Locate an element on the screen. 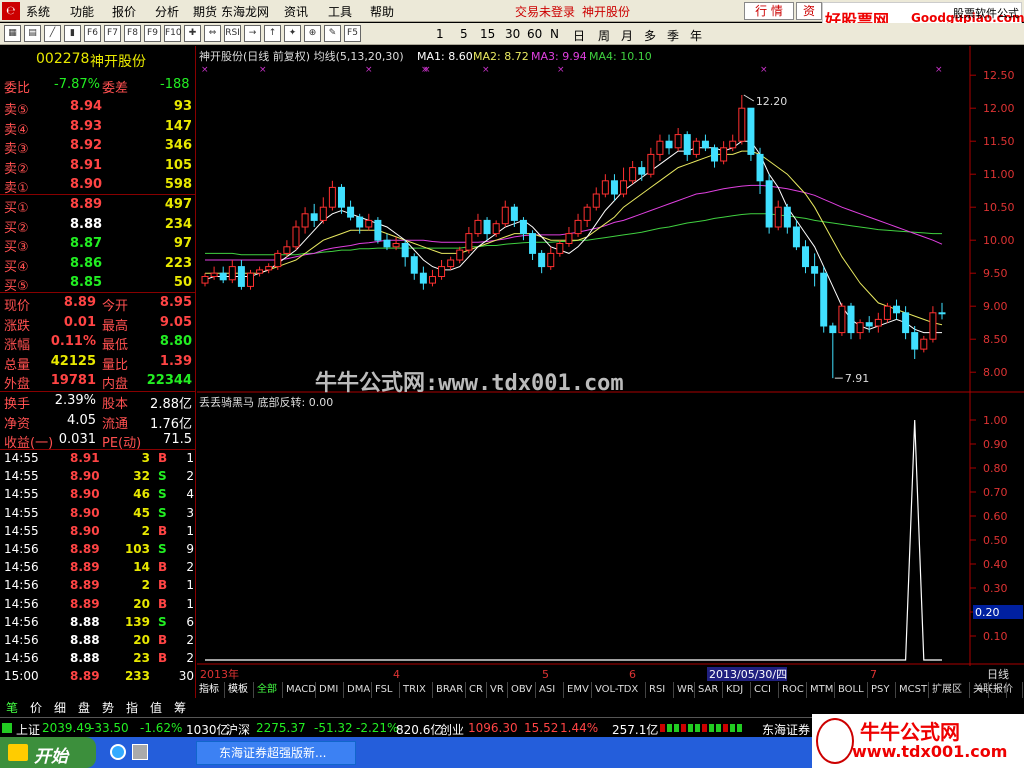 The width and height of the screenshot is (1024, 768). period-1: 5 is located at coordinates (464, 34).